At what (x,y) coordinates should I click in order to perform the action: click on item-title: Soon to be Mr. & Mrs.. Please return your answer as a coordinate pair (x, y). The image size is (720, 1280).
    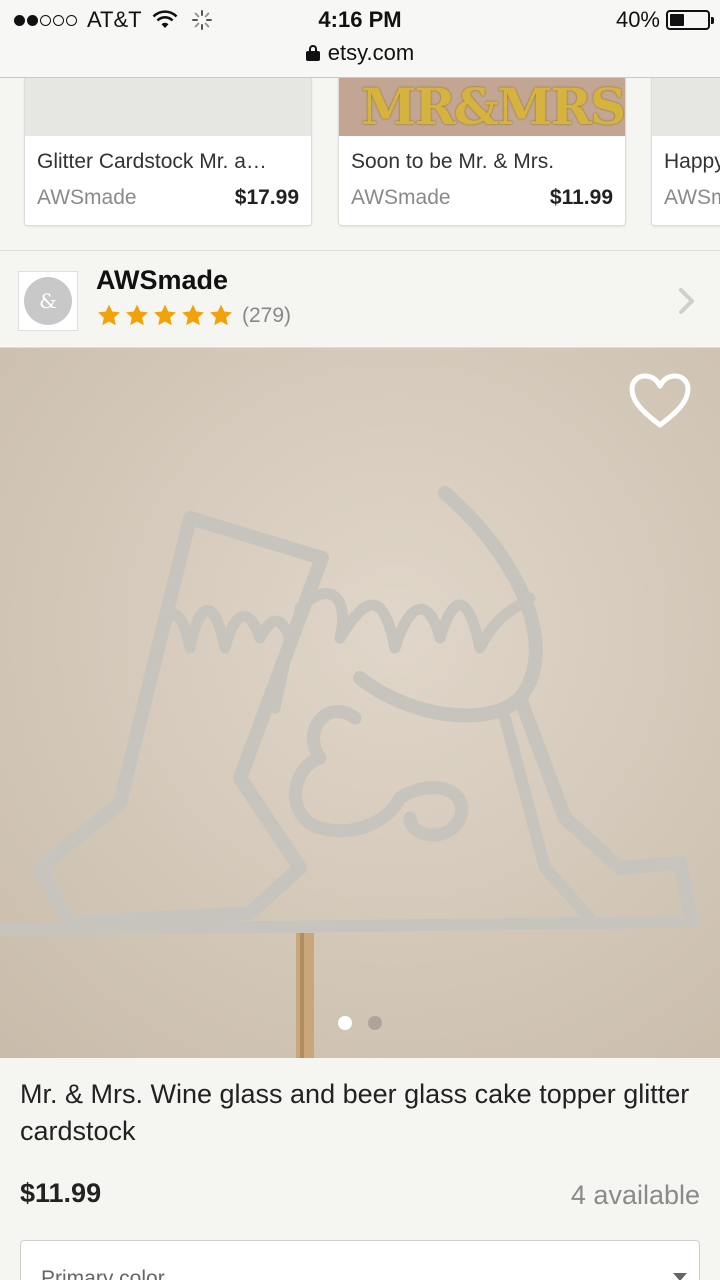
    Looking at the image, I should click on (453, 161).